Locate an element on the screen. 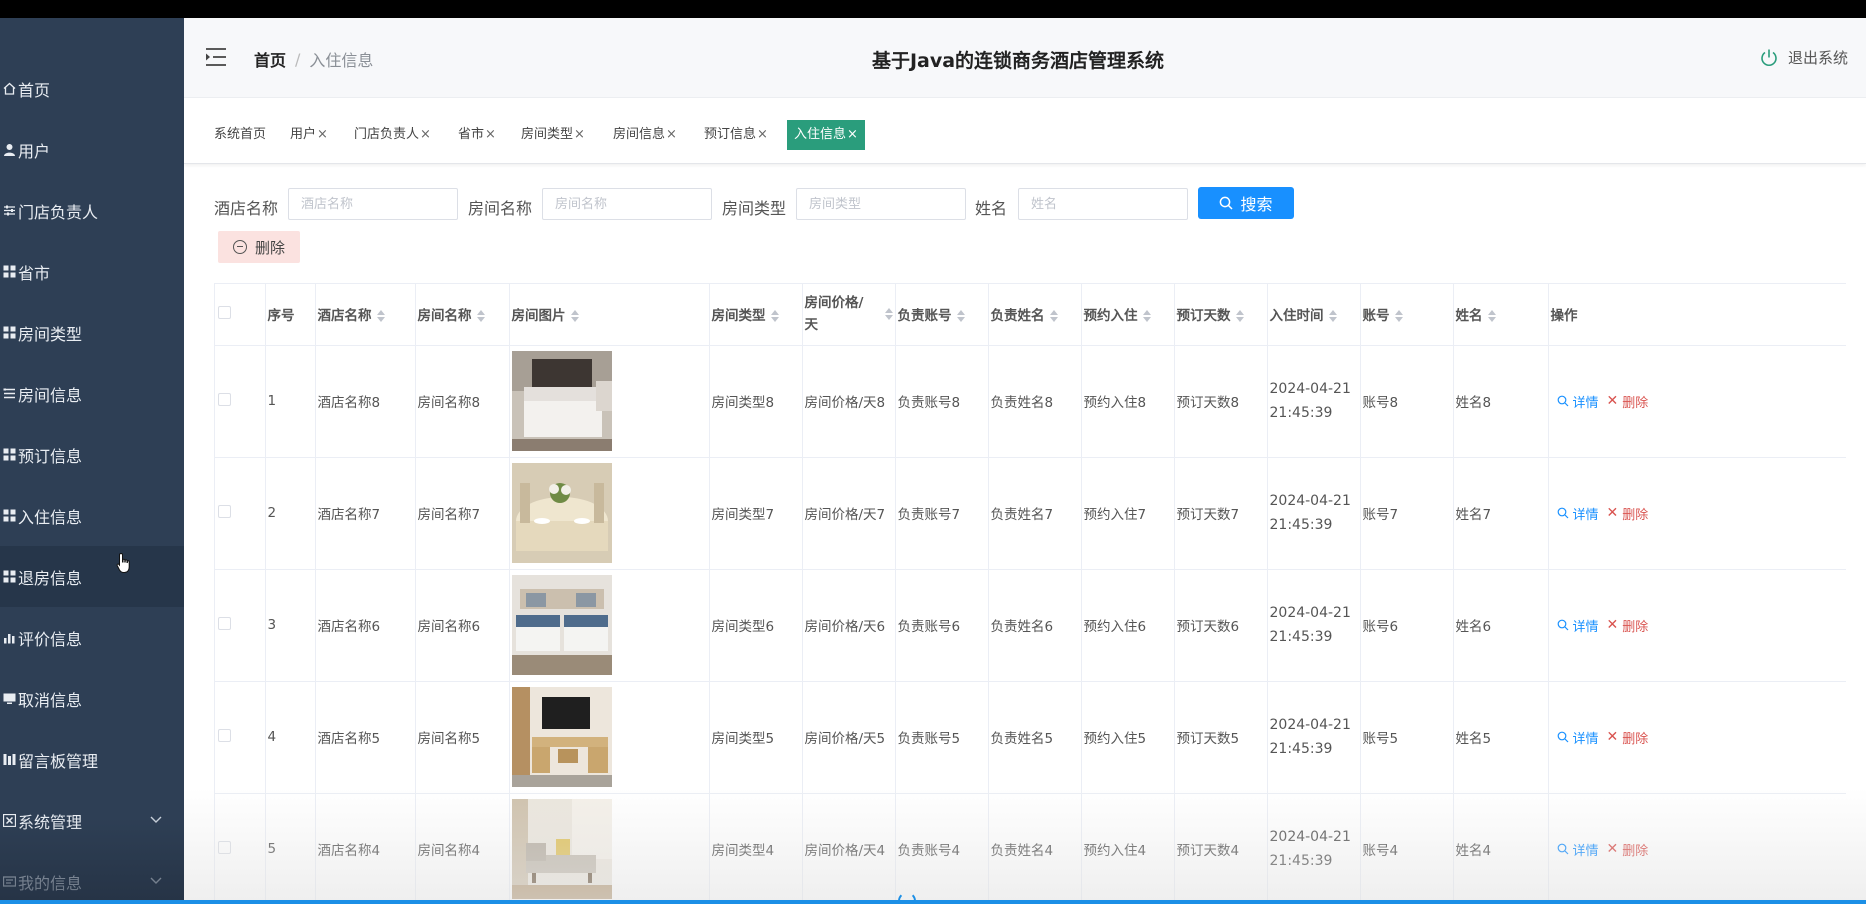 Image resolution: width=1866 pixels, height=904 pixels. tab-checkin-active: 入住信息× is located at coordinates (826, 135).